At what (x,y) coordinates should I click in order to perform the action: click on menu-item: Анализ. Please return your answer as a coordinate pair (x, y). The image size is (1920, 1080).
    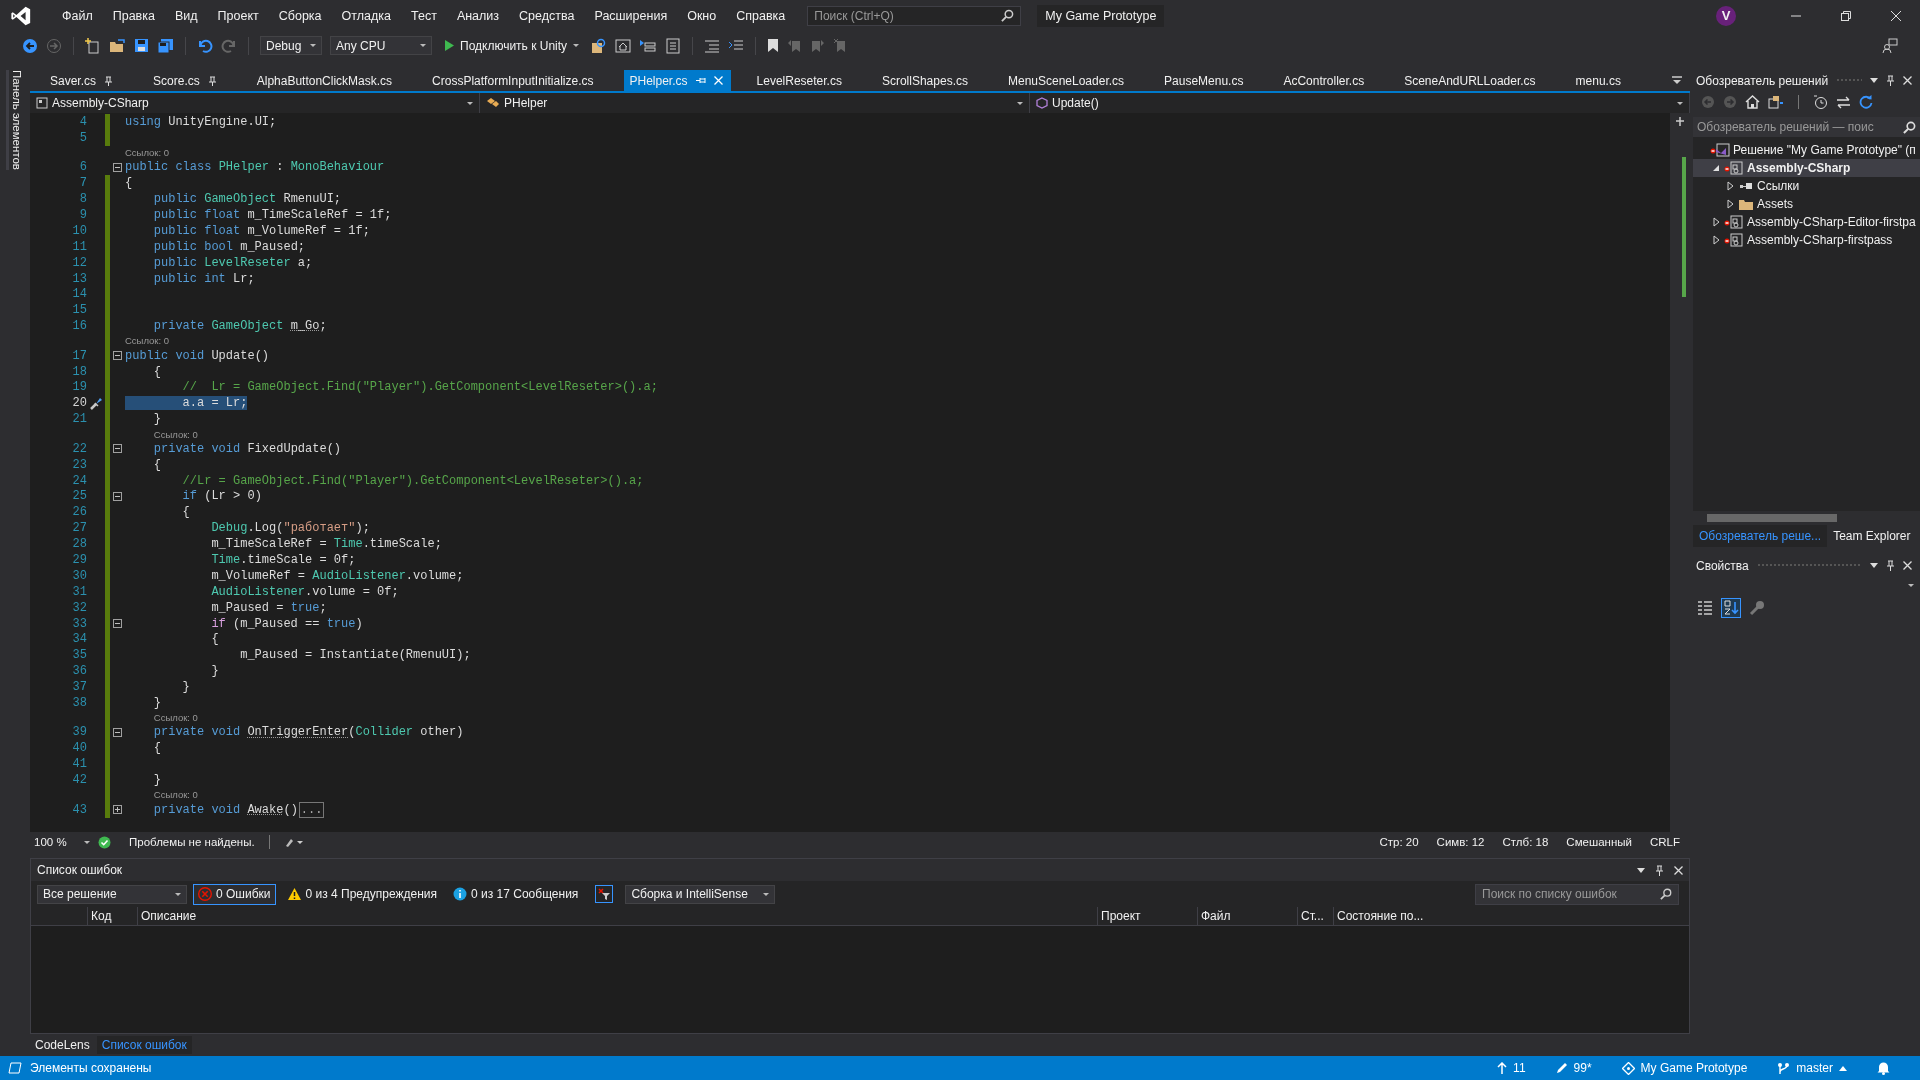
    Looking at the image, I should click on (478, 15).